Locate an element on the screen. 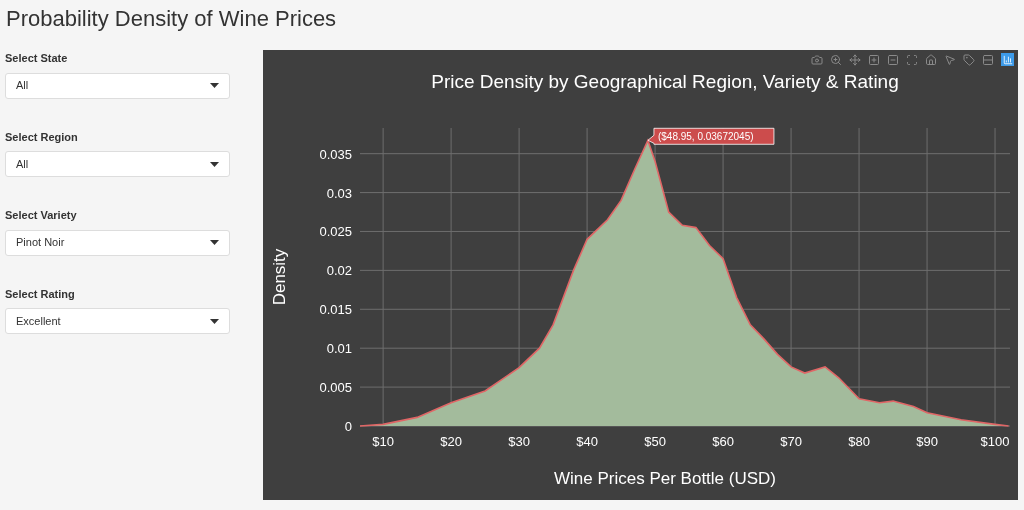 Image resolution: width=1024 pixels, height=510 pixels. x-tick-label: $40 is located at coordinates (587, 441).